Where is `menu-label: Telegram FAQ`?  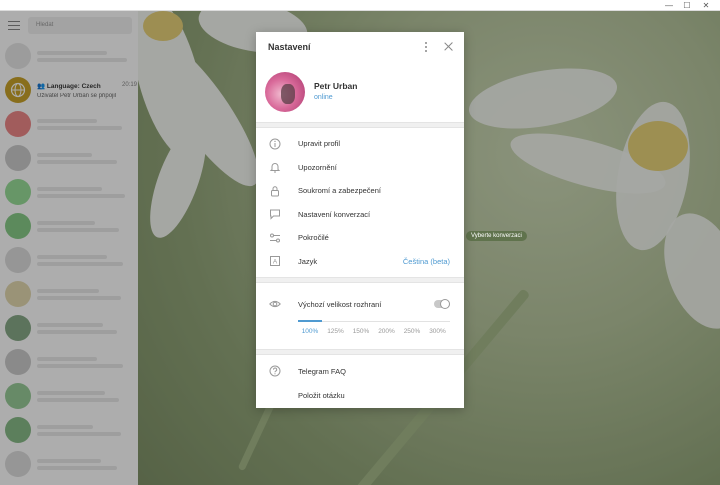 menu-label: Telegram FAQ is located at coordinates (322, 371).